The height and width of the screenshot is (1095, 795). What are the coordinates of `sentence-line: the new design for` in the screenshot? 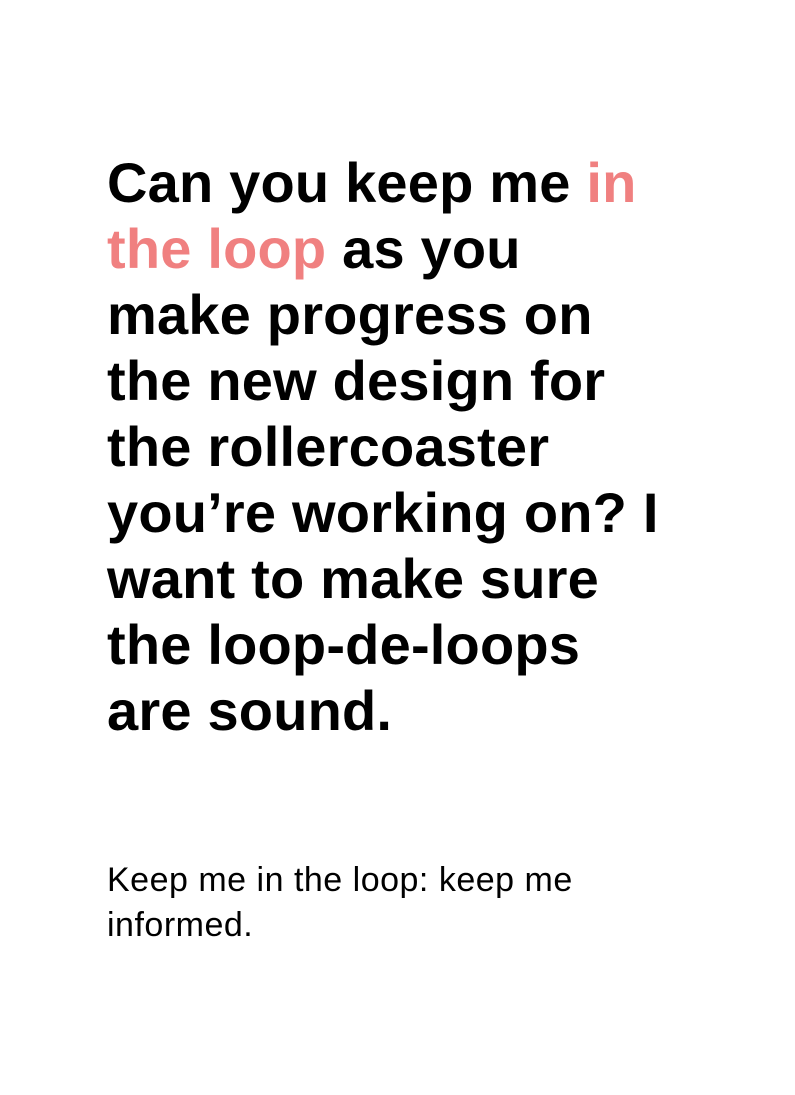 It's located at (356, 380).